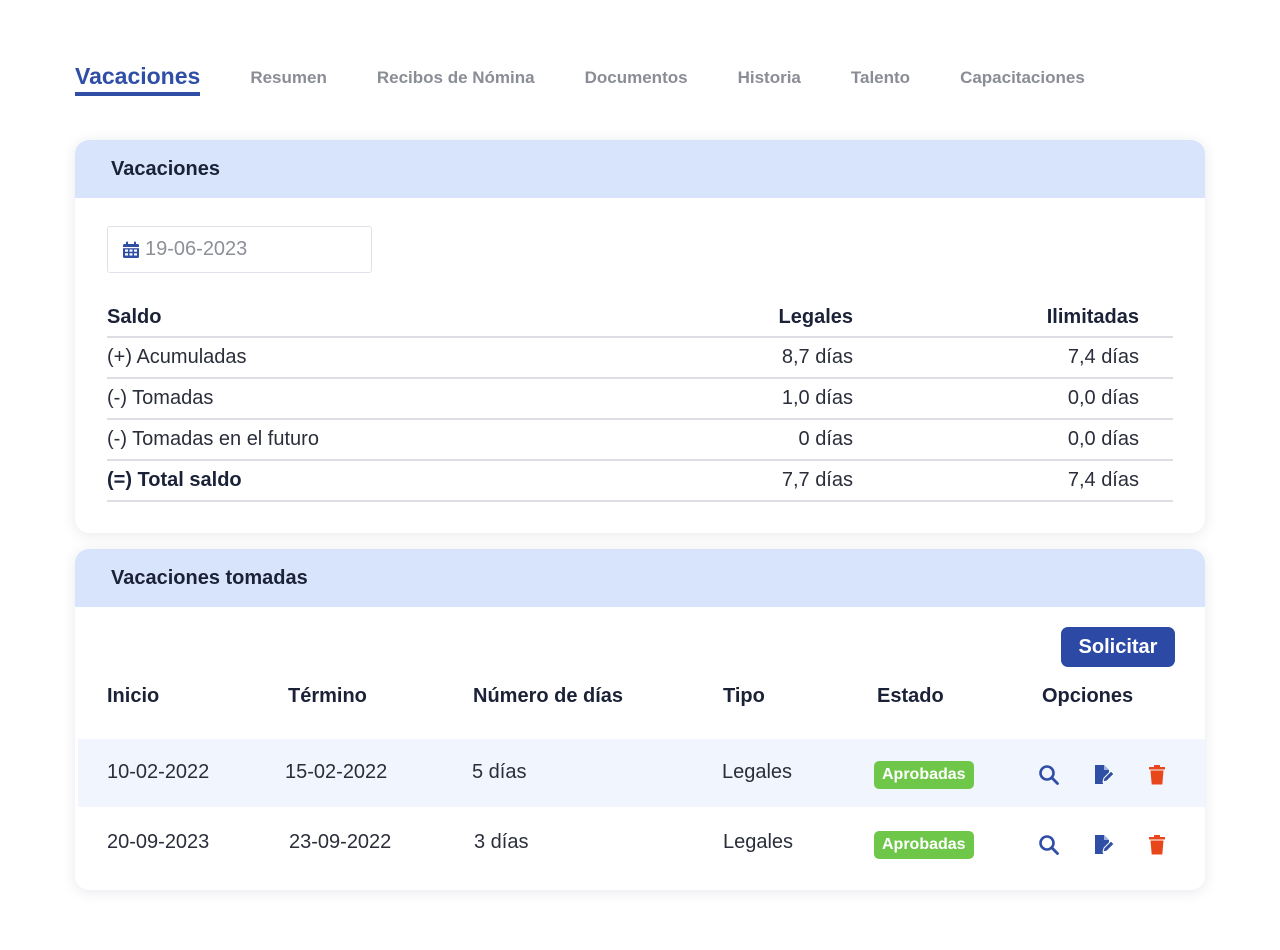 The image size is (1280, 950). I want to click on cell-inicio: 10-02-2022, so click(158, 772).